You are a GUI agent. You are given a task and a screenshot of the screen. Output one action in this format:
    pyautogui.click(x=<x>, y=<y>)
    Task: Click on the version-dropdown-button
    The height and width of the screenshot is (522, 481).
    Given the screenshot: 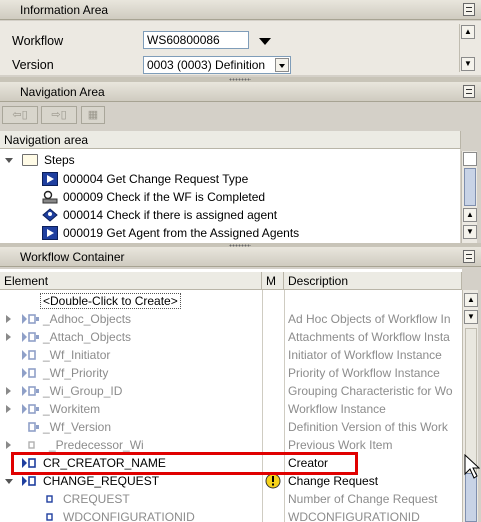 What is the action you would take?
    pyautogui.click(x=282, y=65)
    